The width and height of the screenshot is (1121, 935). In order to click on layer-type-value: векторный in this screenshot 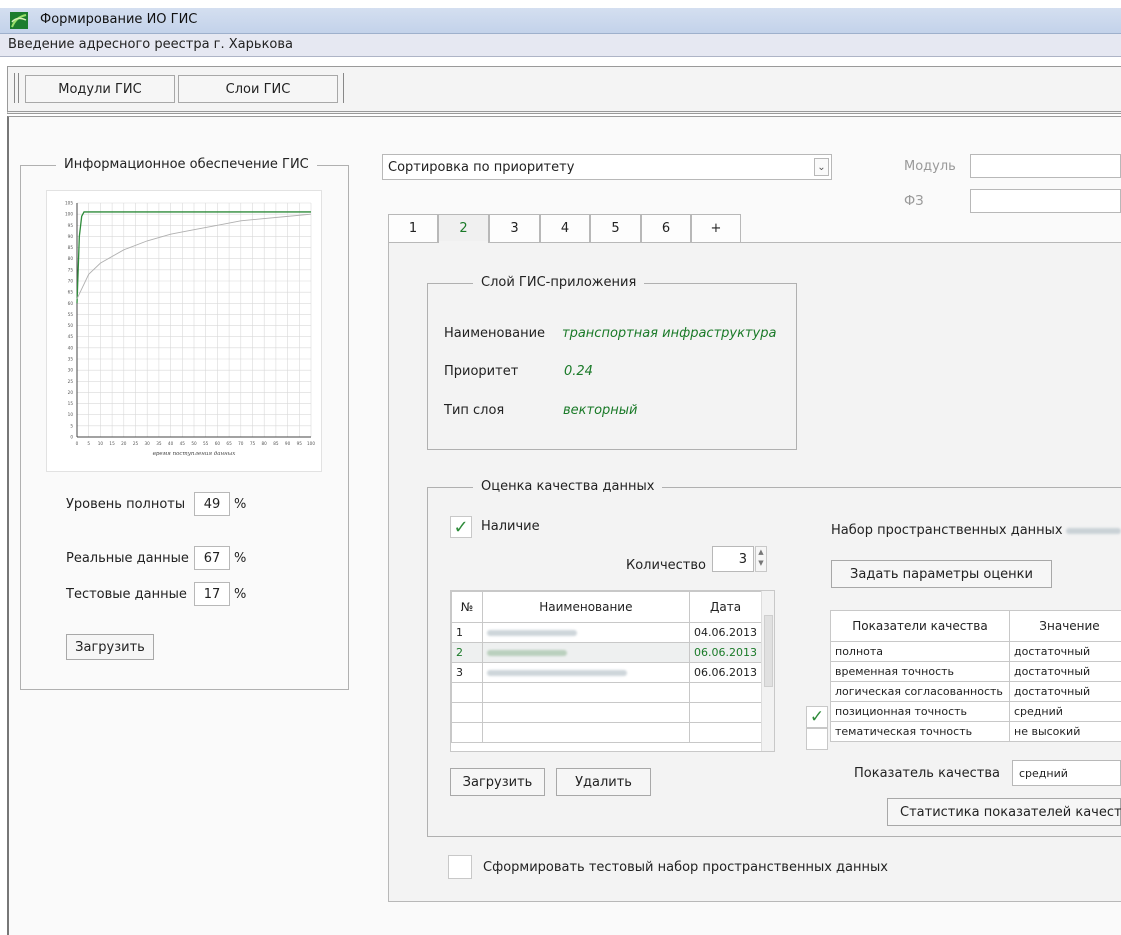, I will do `click(600, 410)`.